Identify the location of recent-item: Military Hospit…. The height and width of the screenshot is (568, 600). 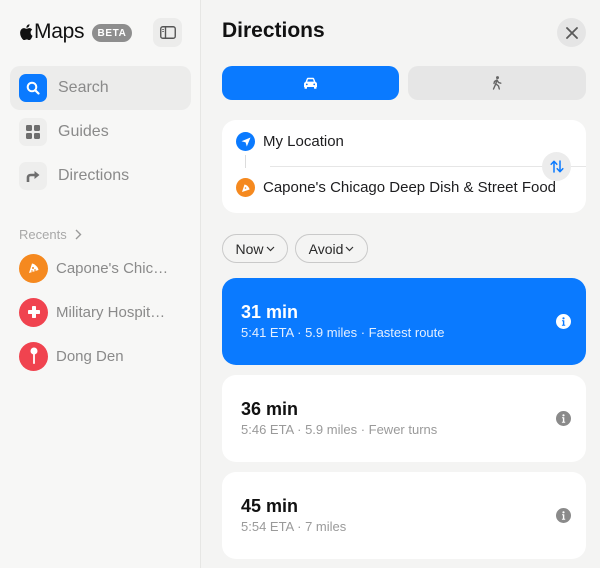
(92, 312).